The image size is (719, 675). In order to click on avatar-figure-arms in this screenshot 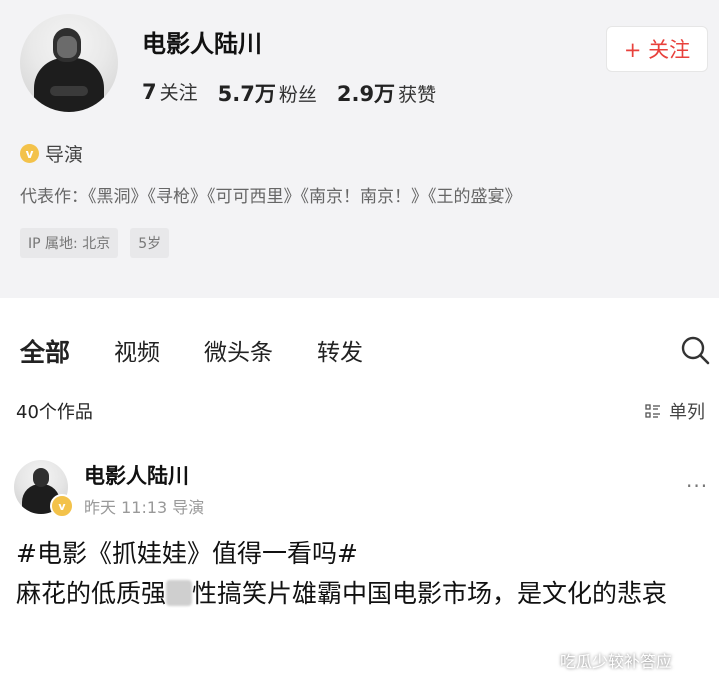, I will do `click(69, 91)`.